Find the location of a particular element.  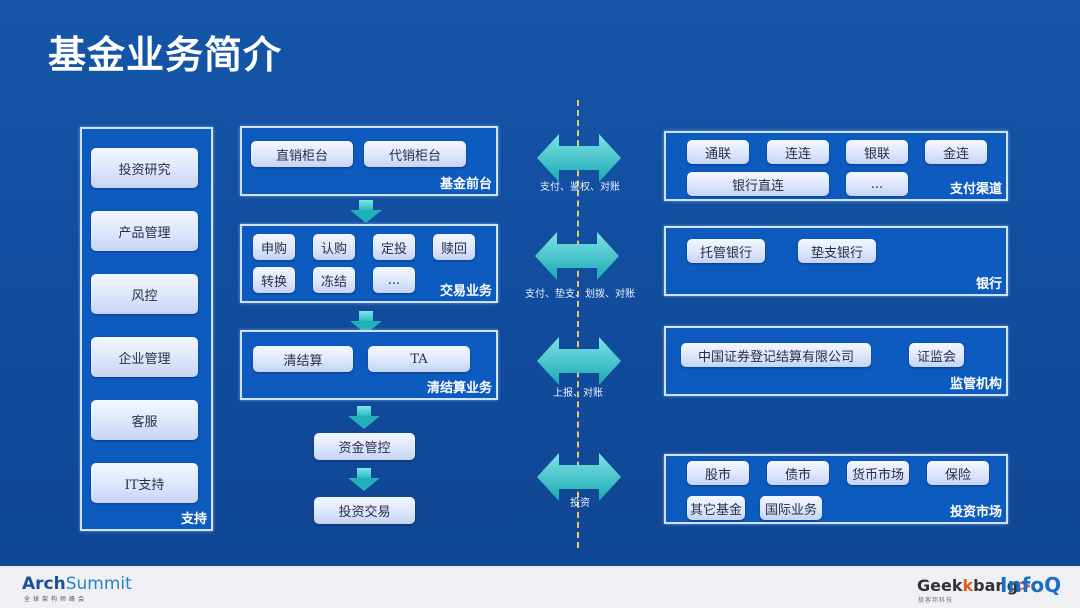

infoq-logo: InfoQ is located at coordinates (1031, 585).